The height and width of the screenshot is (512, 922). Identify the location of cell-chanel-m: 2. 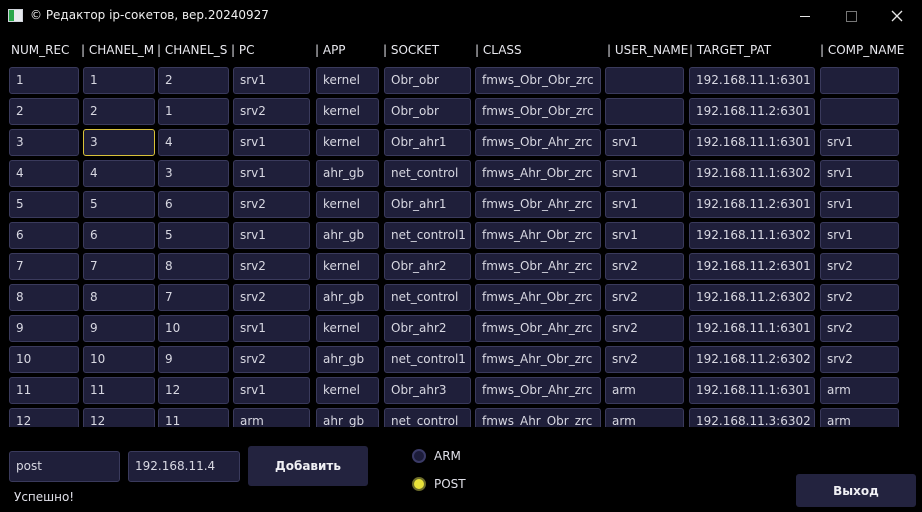
(119, 111).